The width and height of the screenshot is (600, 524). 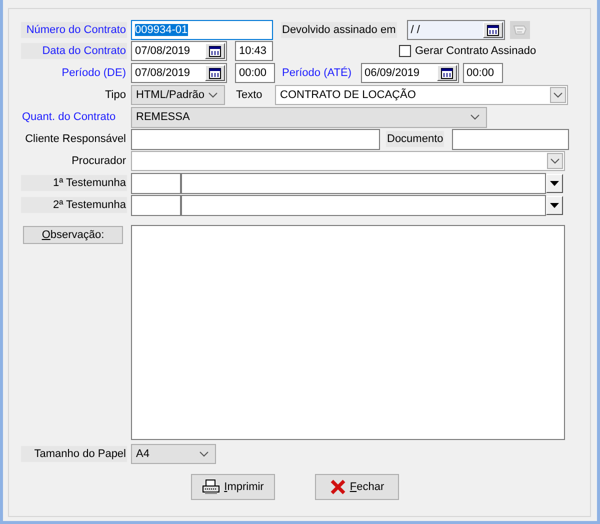 What do you see at coordinates (421, 95) in the screenshot?
I see `text-dropdown: CONTRATO DE LOCAÇÃO` at bounding box center [421, 95].